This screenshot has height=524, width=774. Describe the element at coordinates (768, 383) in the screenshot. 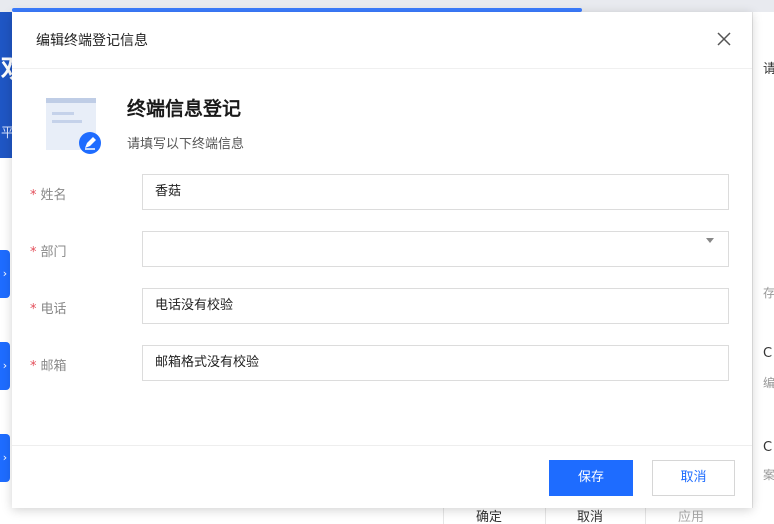

I see `background-right-text: 编` at that location.